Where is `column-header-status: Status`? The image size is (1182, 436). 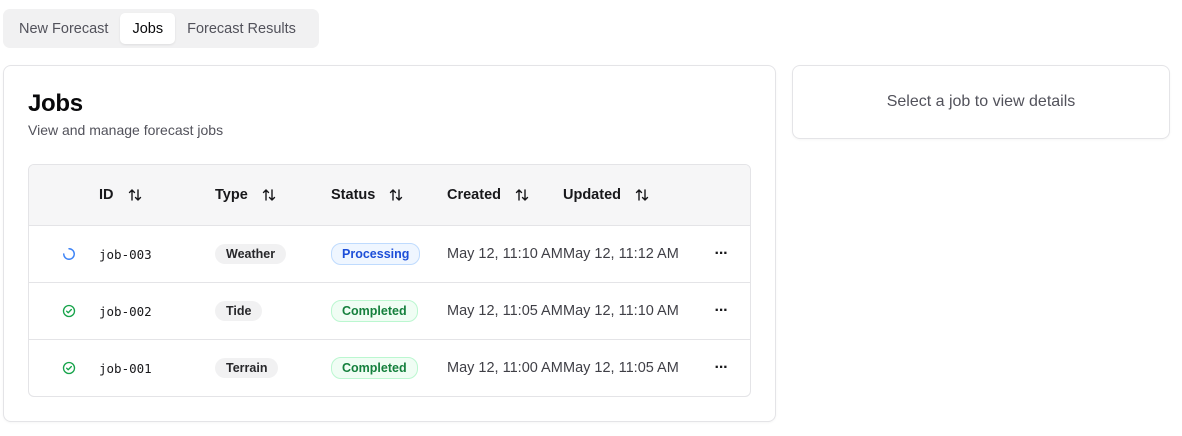
column-header-status: Status is located at coordinates (367, 195).